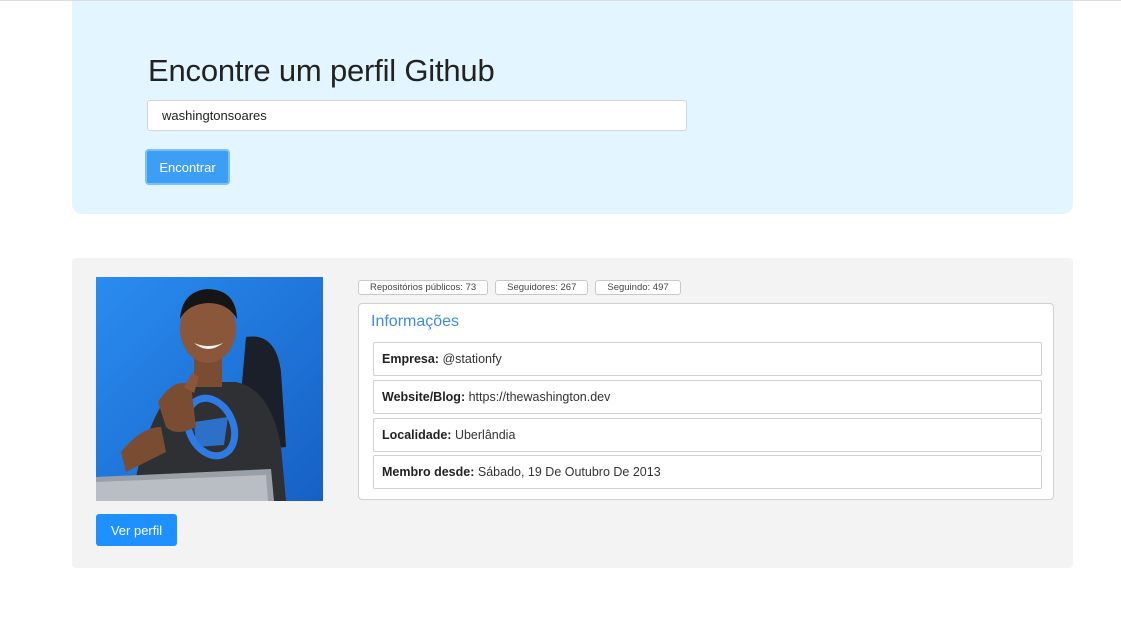 Image resolution: width=1121 pixels, height=624 pixels. Describe the element at coordinates (707, 397) in the screenshot. I see `info-row-website: Website/Blog: https://thewashington.dev` at that location.